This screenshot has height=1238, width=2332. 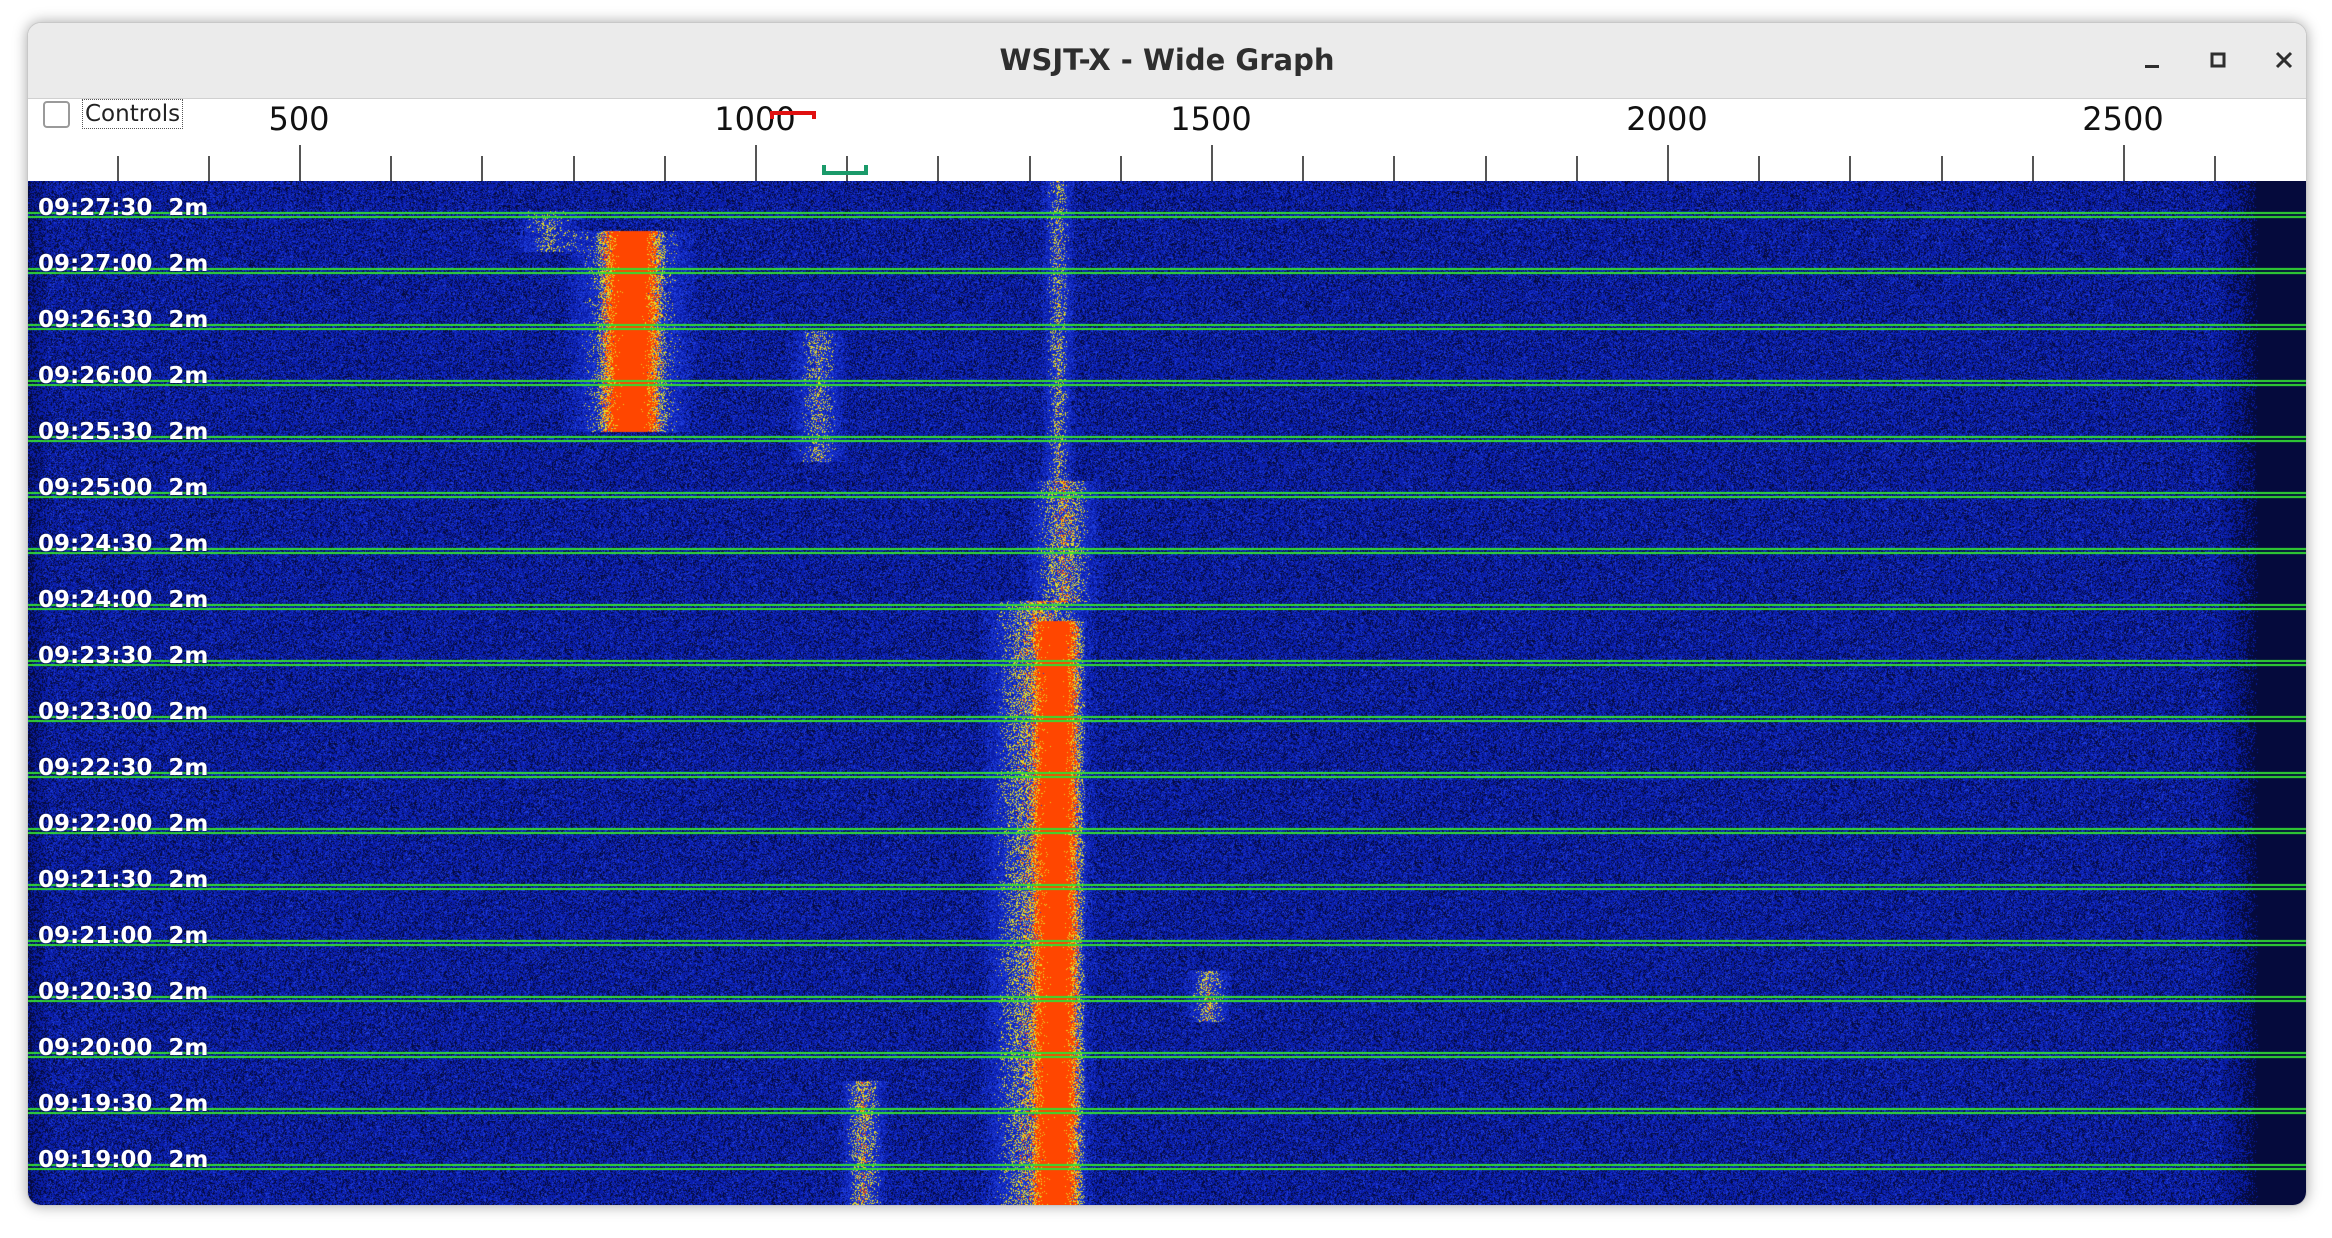 What do you see at coordinates (123, 1160) in the screenshot?
I see `waterfall-row-label: 09:19:00 2m` at bounding box center [123, 1160].